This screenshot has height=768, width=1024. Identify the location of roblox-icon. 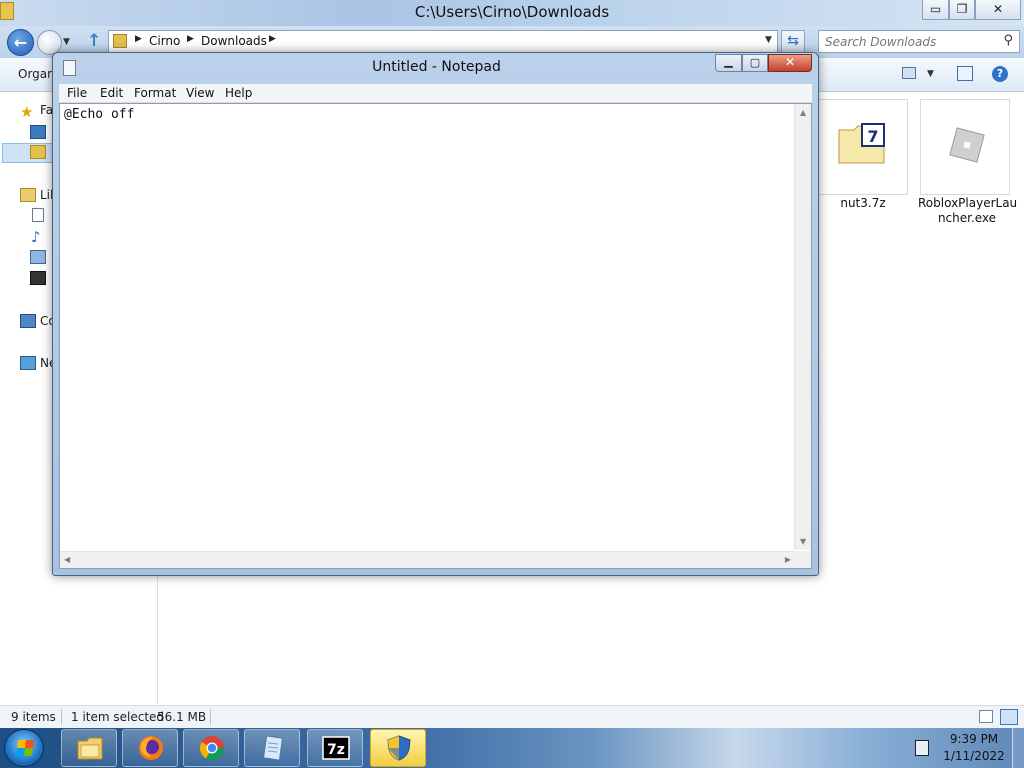
(967, 145).